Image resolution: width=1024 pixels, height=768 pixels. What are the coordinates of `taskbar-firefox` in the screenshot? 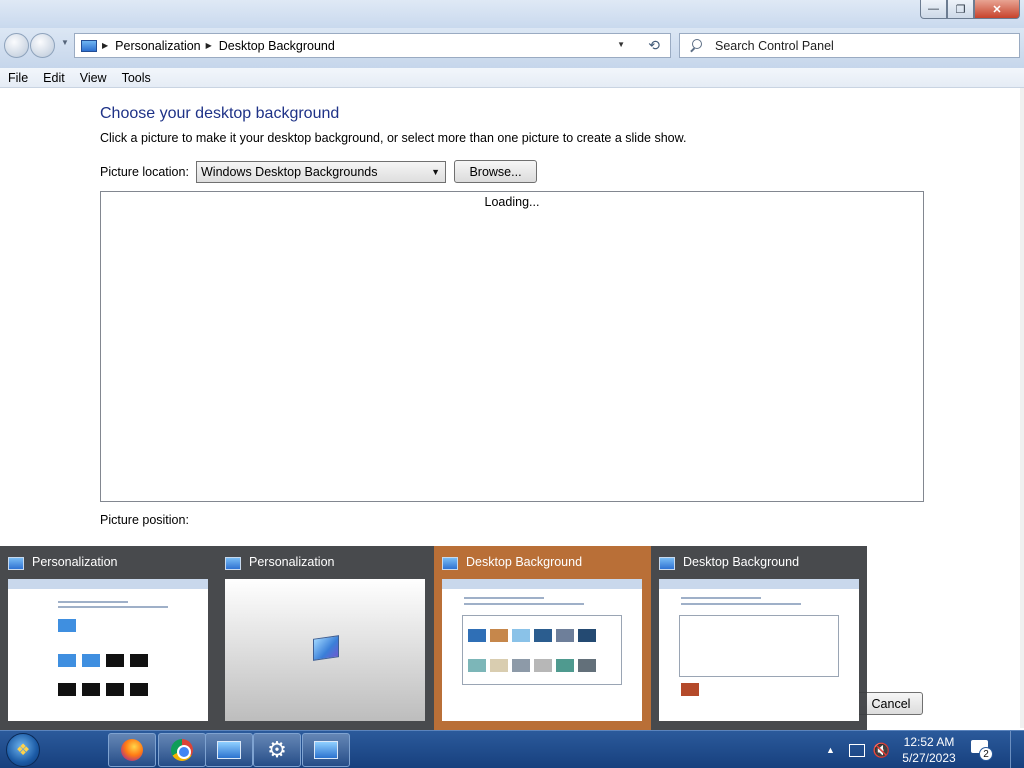 It's located at (132, 750).